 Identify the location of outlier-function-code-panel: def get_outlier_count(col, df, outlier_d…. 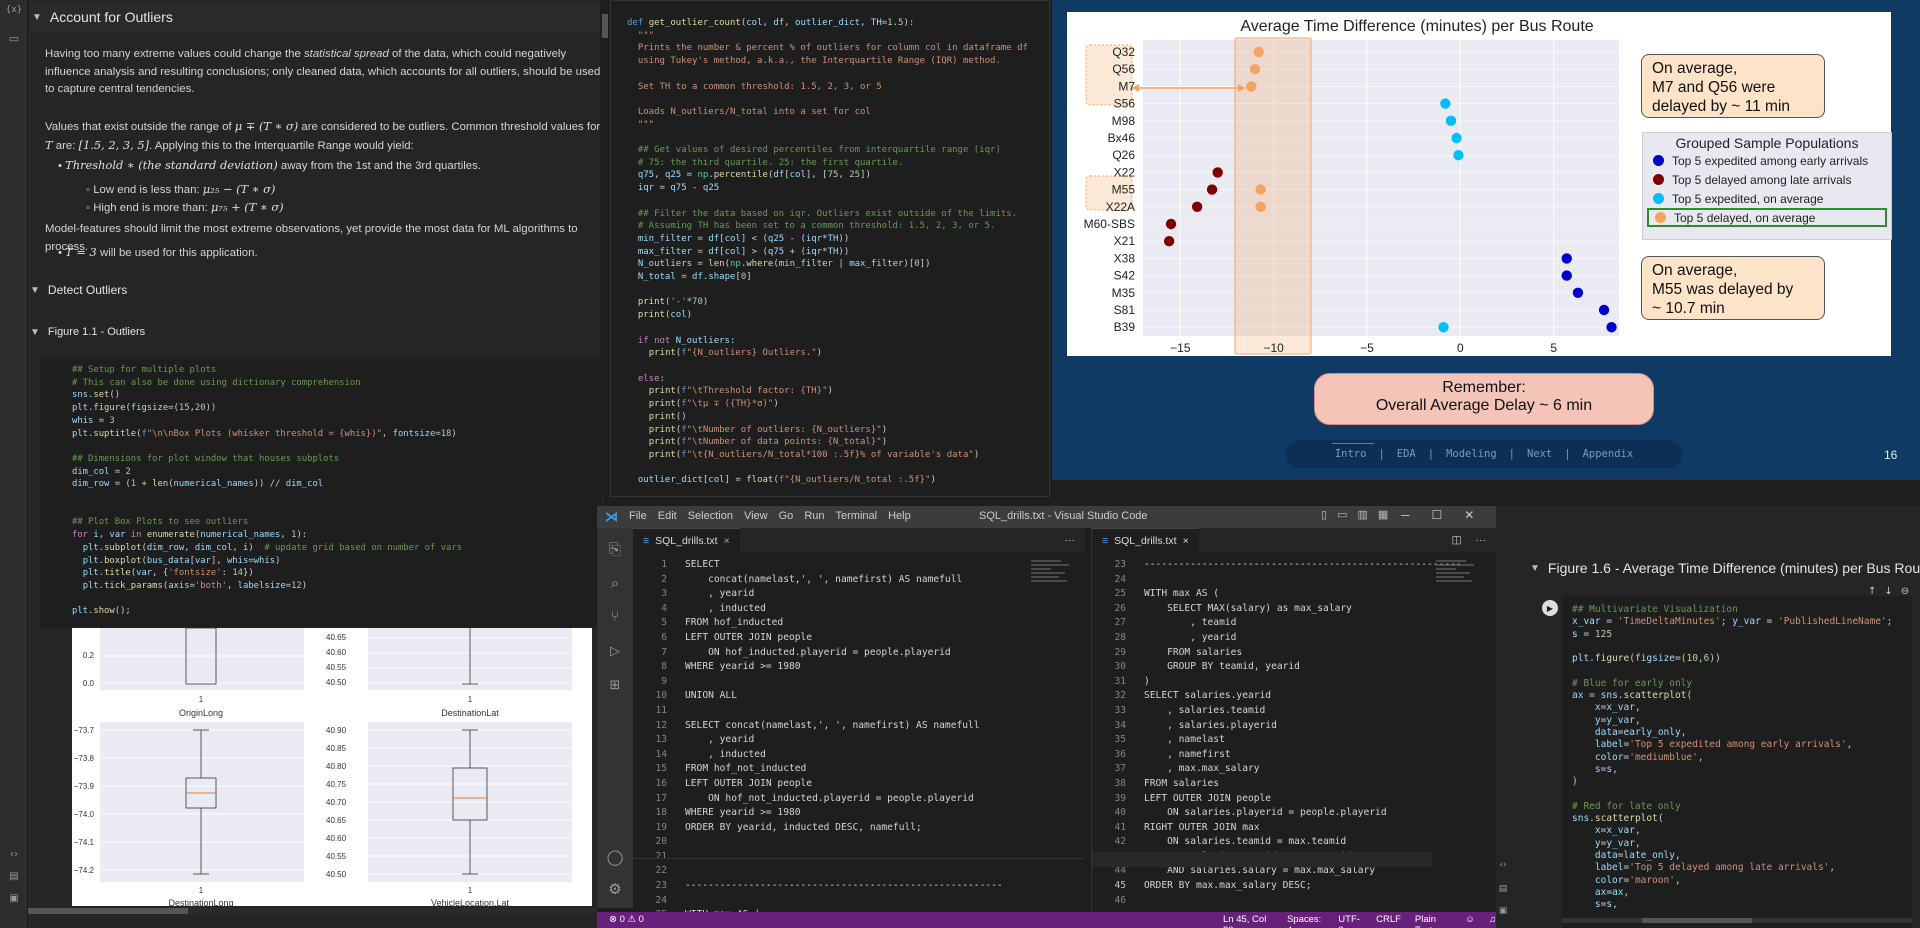
(830, 248).